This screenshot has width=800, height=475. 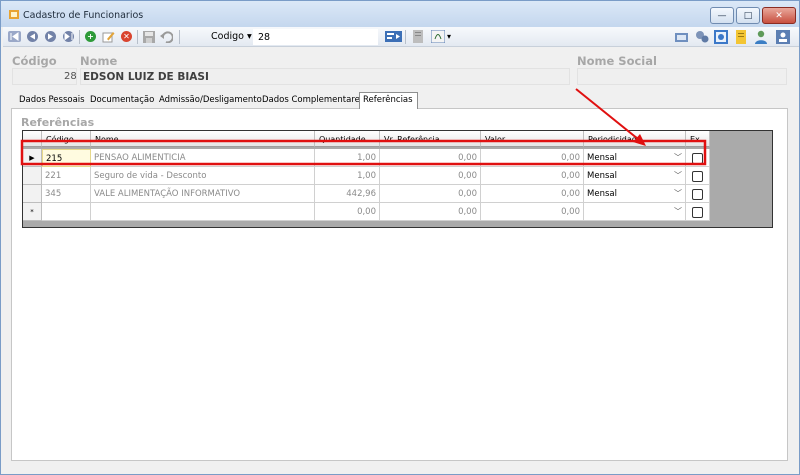 I want to click on search-go-icon, so click(x=393, y=36).